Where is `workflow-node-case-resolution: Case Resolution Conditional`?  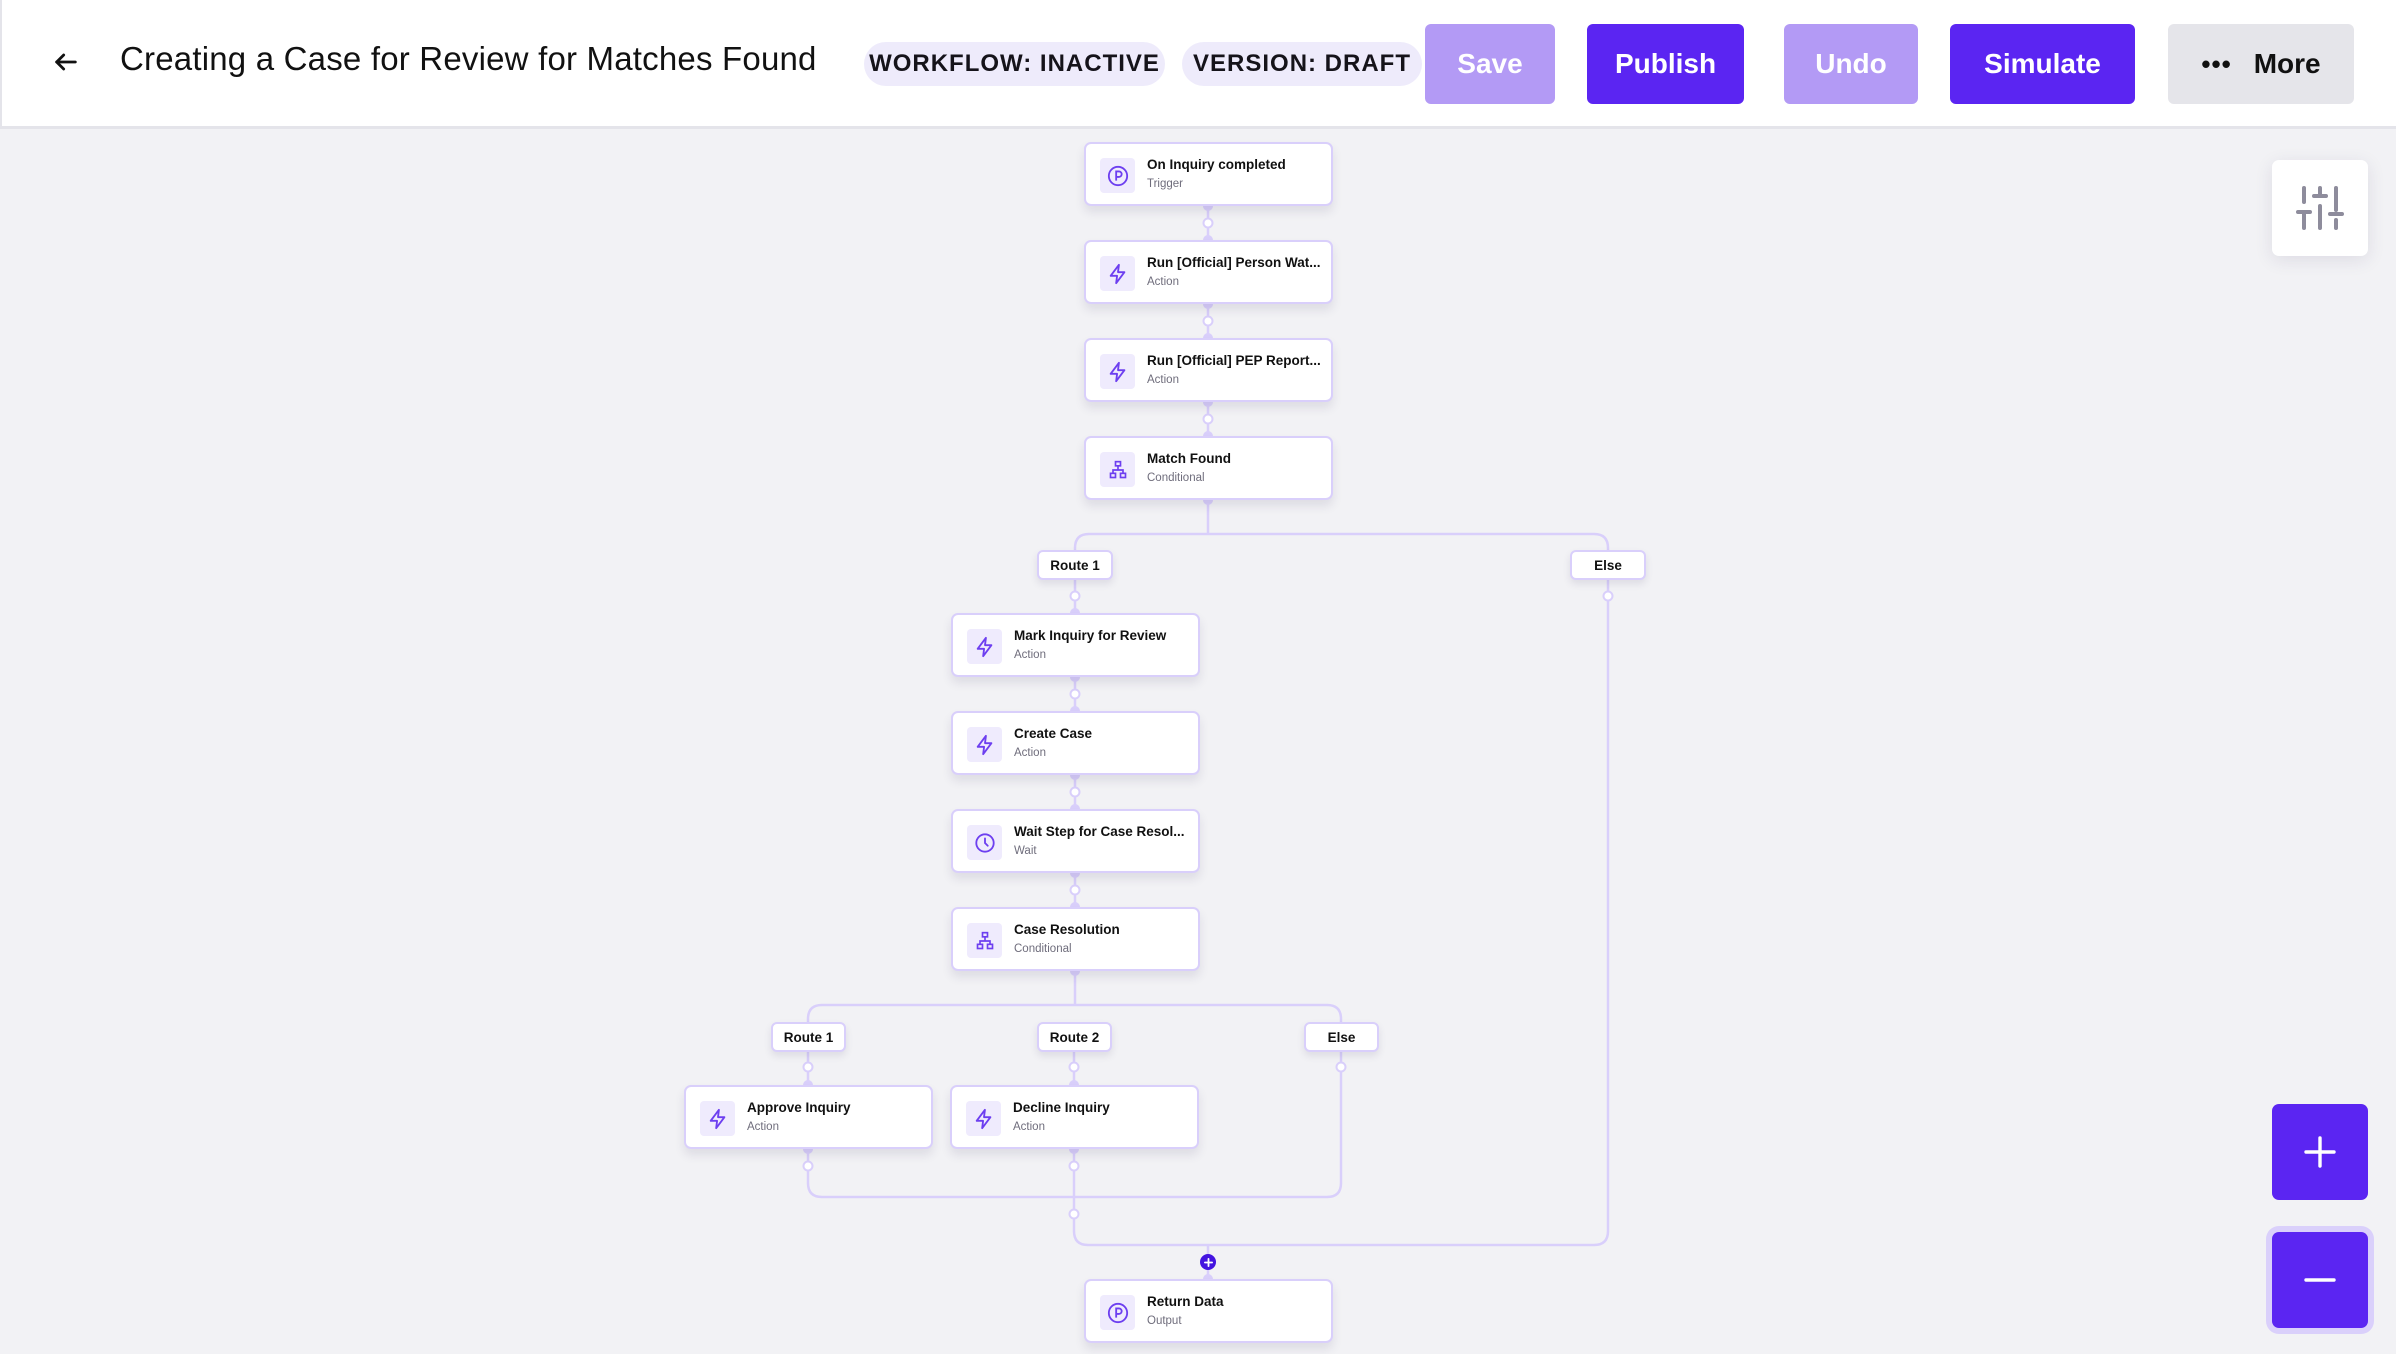 workflow-node-case-resolution: Case Resolution Conditional is located at coordinates (1075, 939).